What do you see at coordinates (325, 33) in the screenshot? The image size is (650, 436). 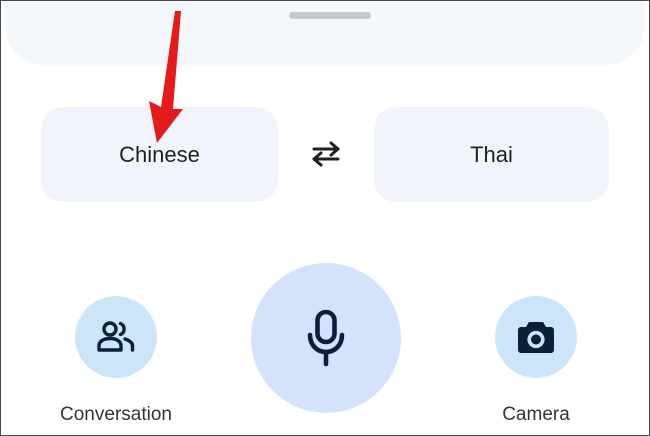 I see `bottom-sheet-header` at bounding box center [325, 33].